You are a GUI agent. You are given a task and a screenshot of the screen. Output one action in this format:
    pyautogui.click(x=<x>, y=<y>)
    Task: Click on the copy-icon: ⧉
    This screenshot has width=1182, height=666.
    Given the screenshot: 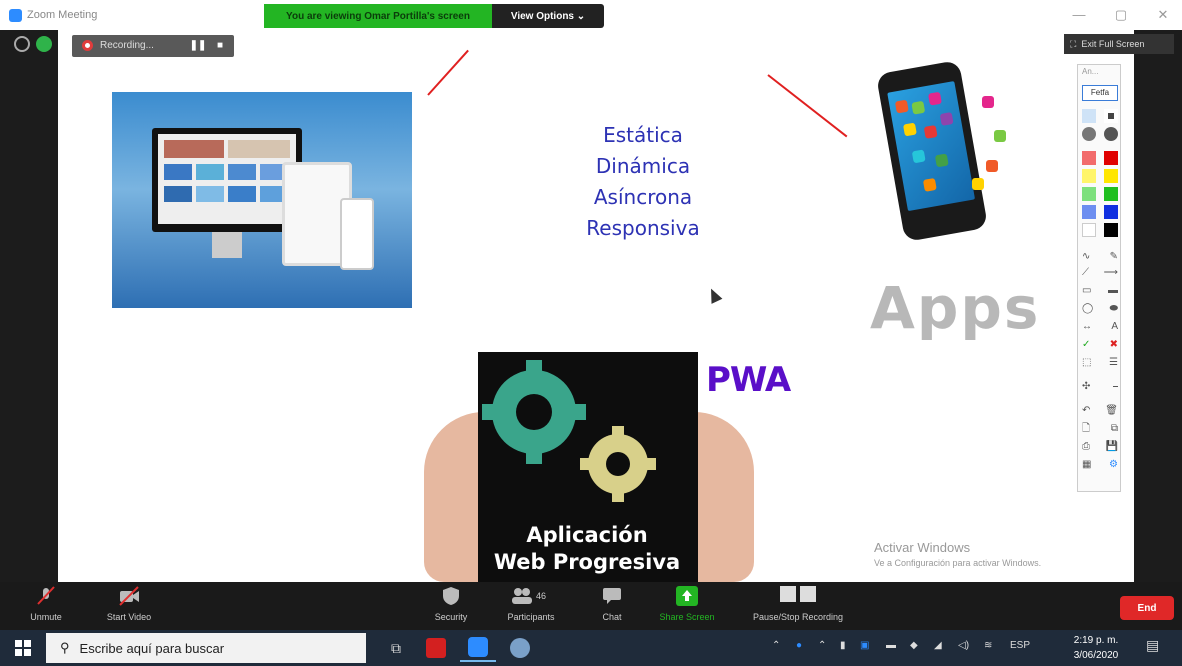 What is the action you would take?
    pyautogui.click(x=1114, y=429)
    